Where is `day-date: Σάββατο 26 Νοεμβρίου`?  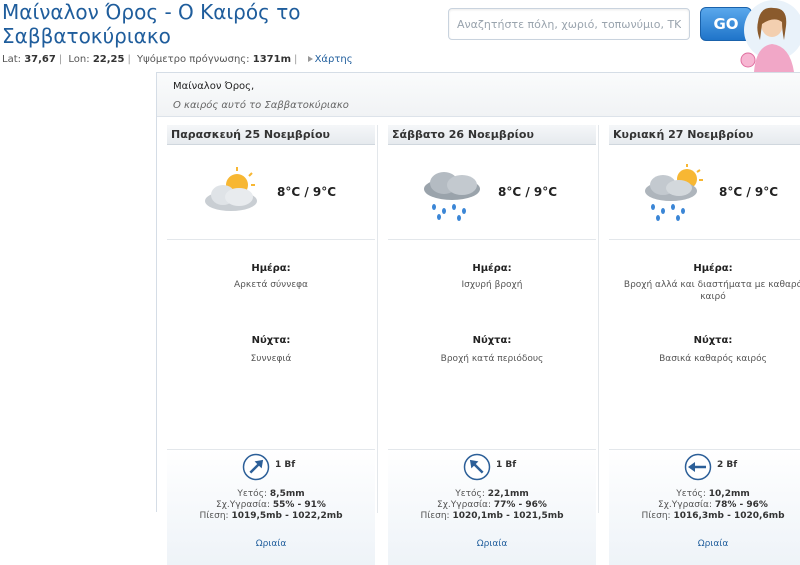
day-date: Σάββατο 26 Νοεμβρίου is located at coordinates (492, 135).